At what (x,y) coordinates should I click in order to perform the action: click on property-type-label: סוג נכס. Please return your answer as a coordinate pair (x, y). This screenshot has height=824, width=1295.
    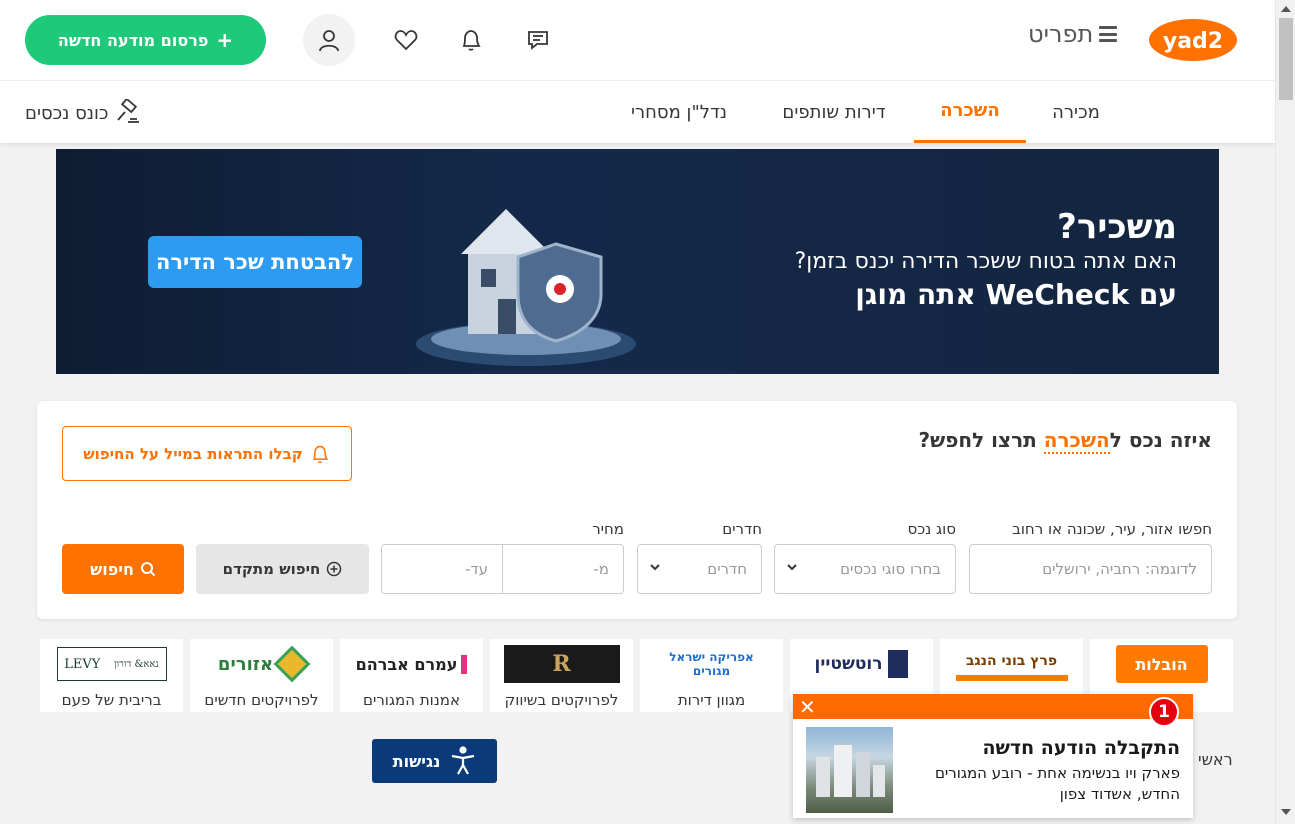
    Looking at the image, I should click on (931, 529).